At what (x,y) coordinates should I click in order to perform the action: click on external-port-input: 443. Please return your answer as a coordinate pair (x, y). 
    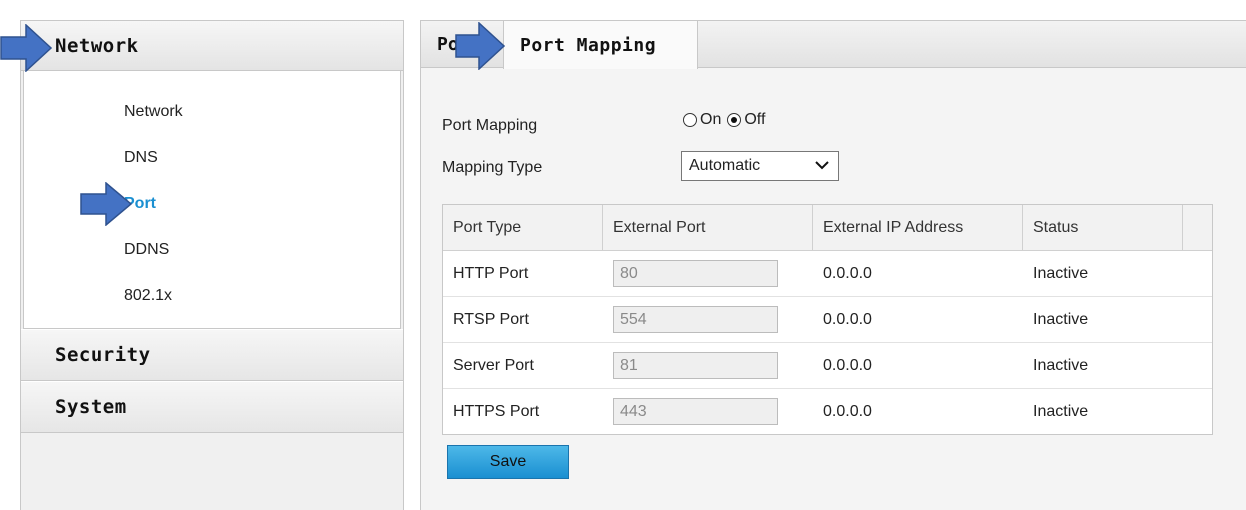
    Looking at the image, I should click on (695, 411).